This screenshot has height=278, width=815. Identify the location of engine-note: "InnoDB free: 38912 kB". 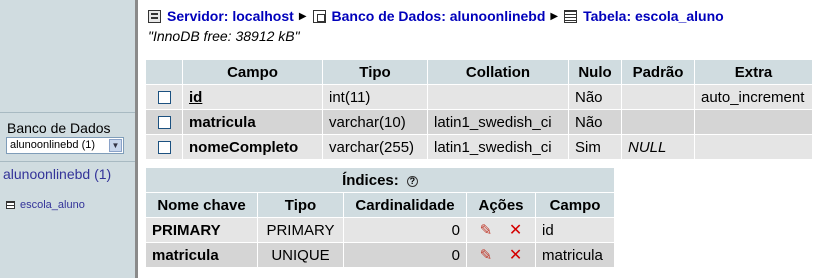
(224, 36).